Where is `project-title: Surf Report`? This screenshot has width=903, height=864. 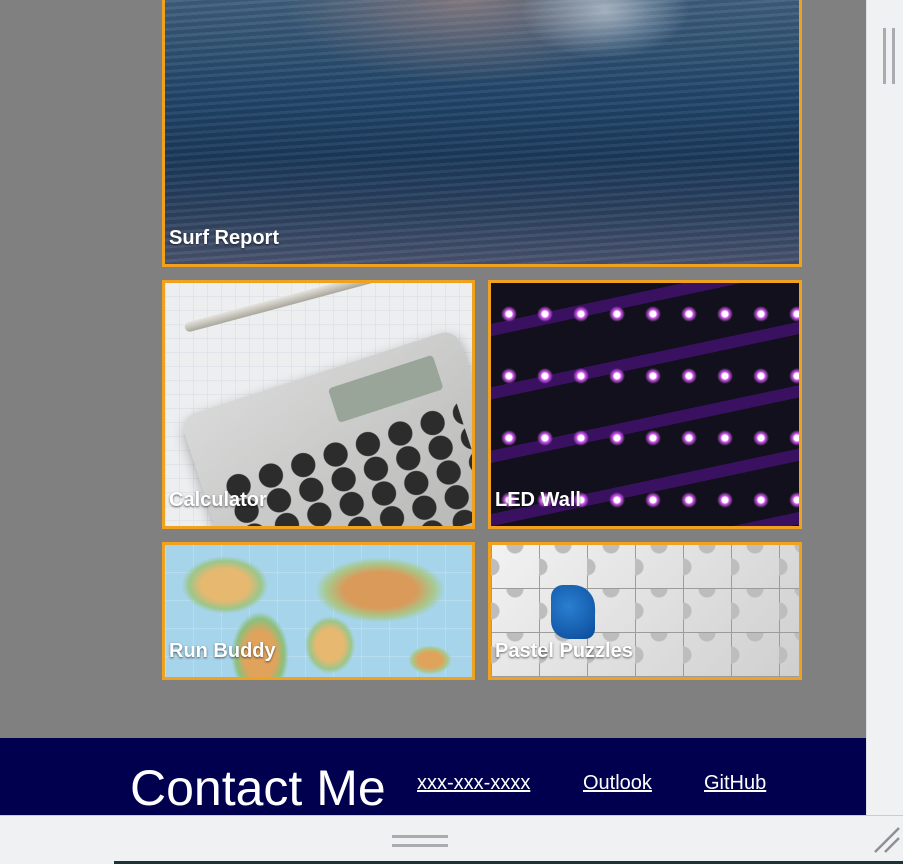 project-title: Surf Report is located at coordinates (224, 238).